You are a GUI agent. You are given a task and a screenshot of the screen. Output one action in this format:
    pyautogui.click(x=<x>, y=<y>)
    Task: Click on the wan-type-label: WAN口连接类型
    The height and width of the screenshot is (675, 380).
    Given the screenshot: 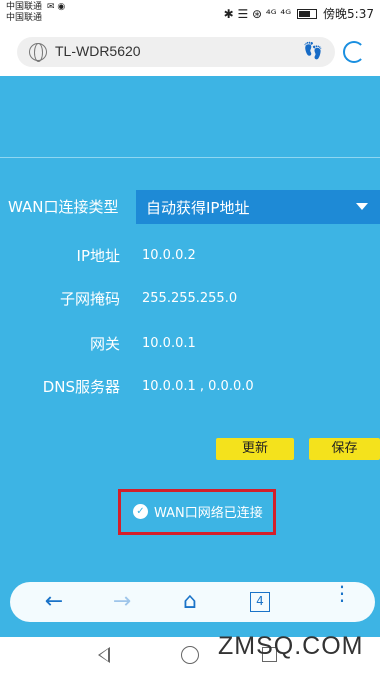 What is the action you would take?
    pyautogui.click(x=63, y=207)
    